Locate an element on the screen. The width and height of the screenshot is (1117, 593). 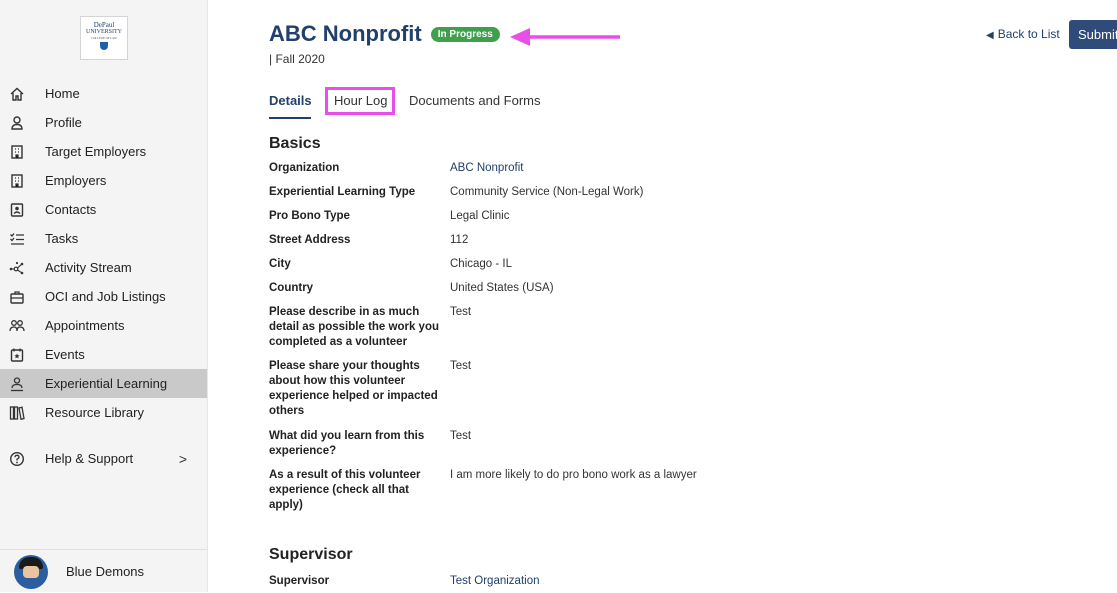
sidebar-item-employers: Employers is located at coordinates (103, 180).